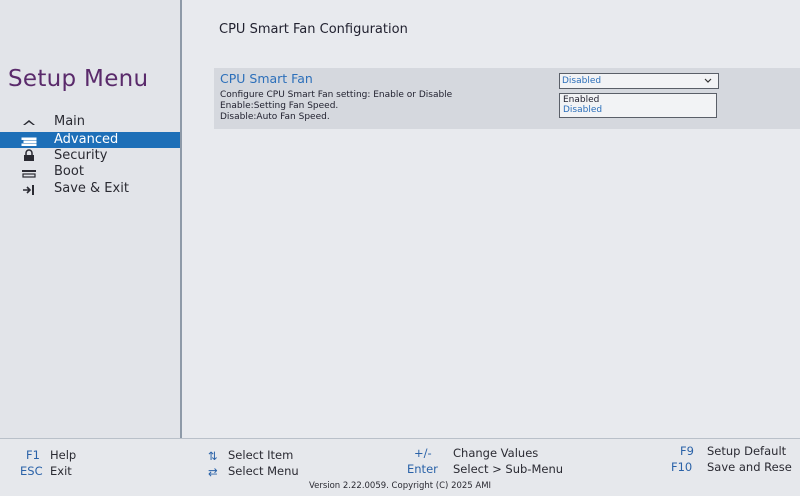  Describe the element at coordinates (582, 110) in the screenshot. I see `option-disabled: Disabled` at that location.